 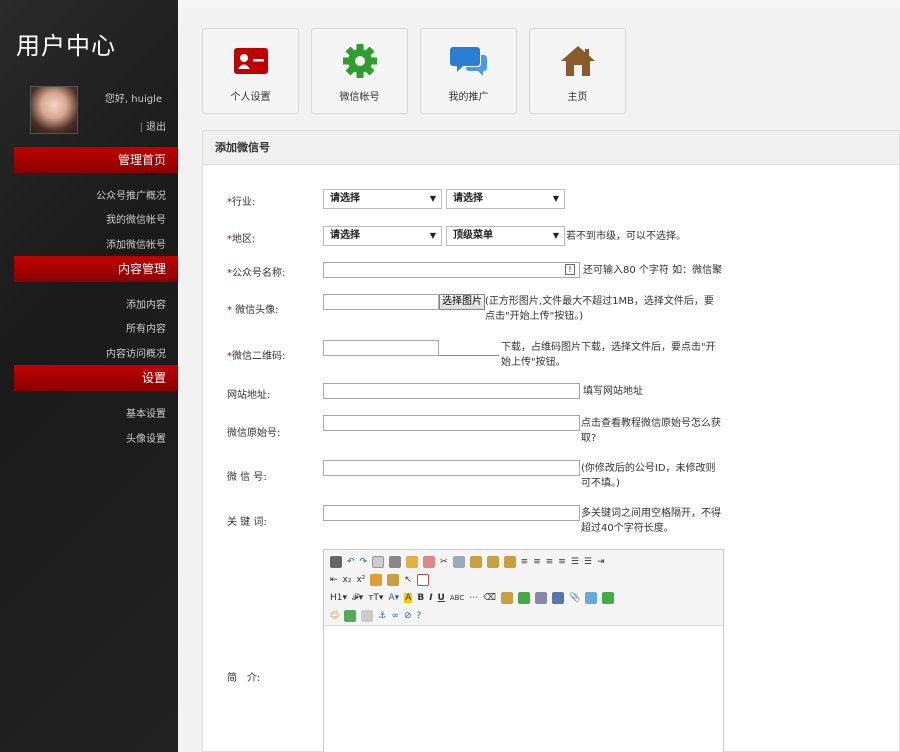 What do you see at coordinates (419, 616) in the screenshot?
I see `help-icon: ?` at bounding box center [419, 616].